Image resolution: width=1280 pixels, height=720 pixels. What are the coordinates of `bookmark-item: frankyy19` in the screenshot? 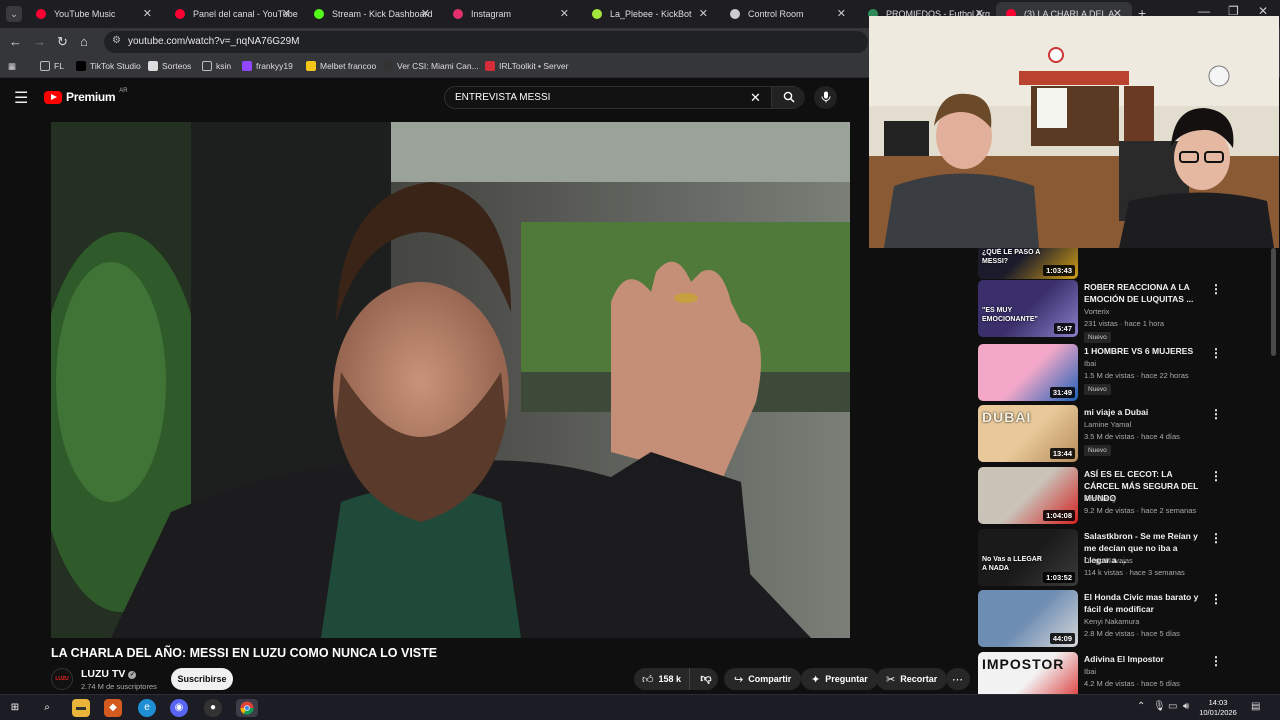 It's located at (267, 66).